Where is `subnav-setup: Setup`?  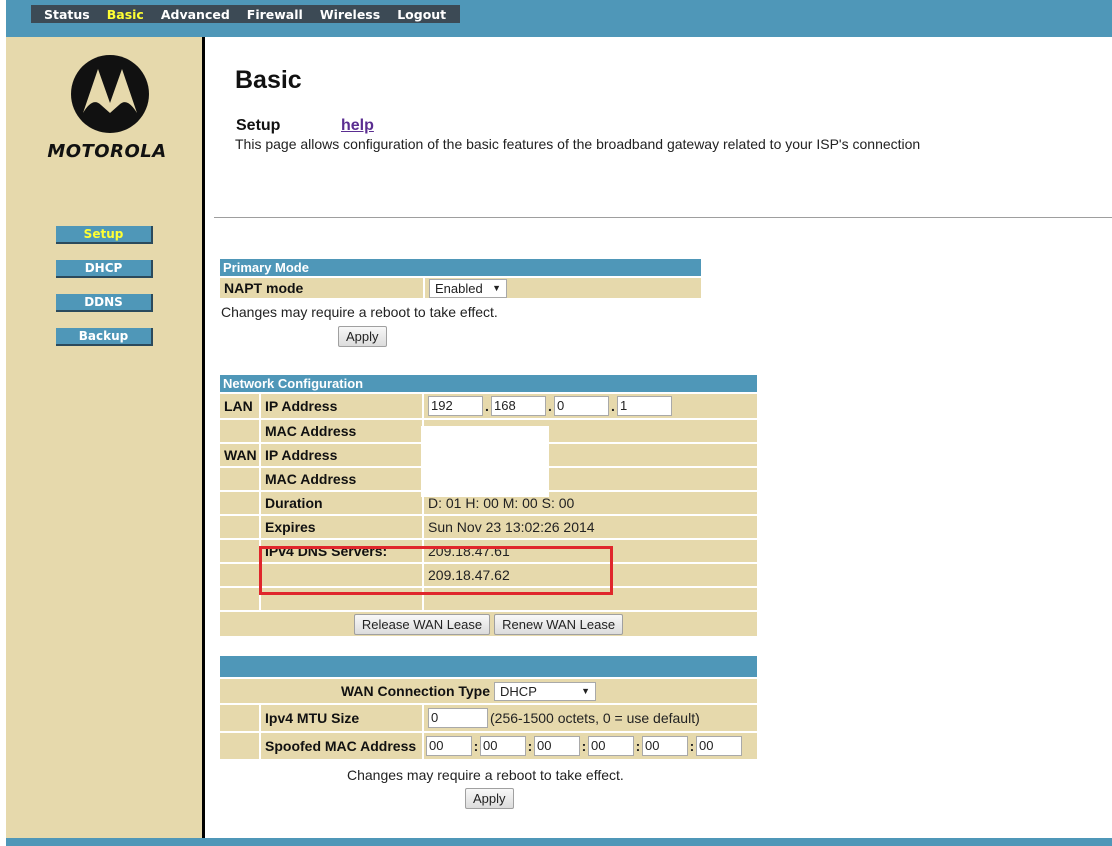
subnav-setup: Setup is located at coordinates (104, 235).